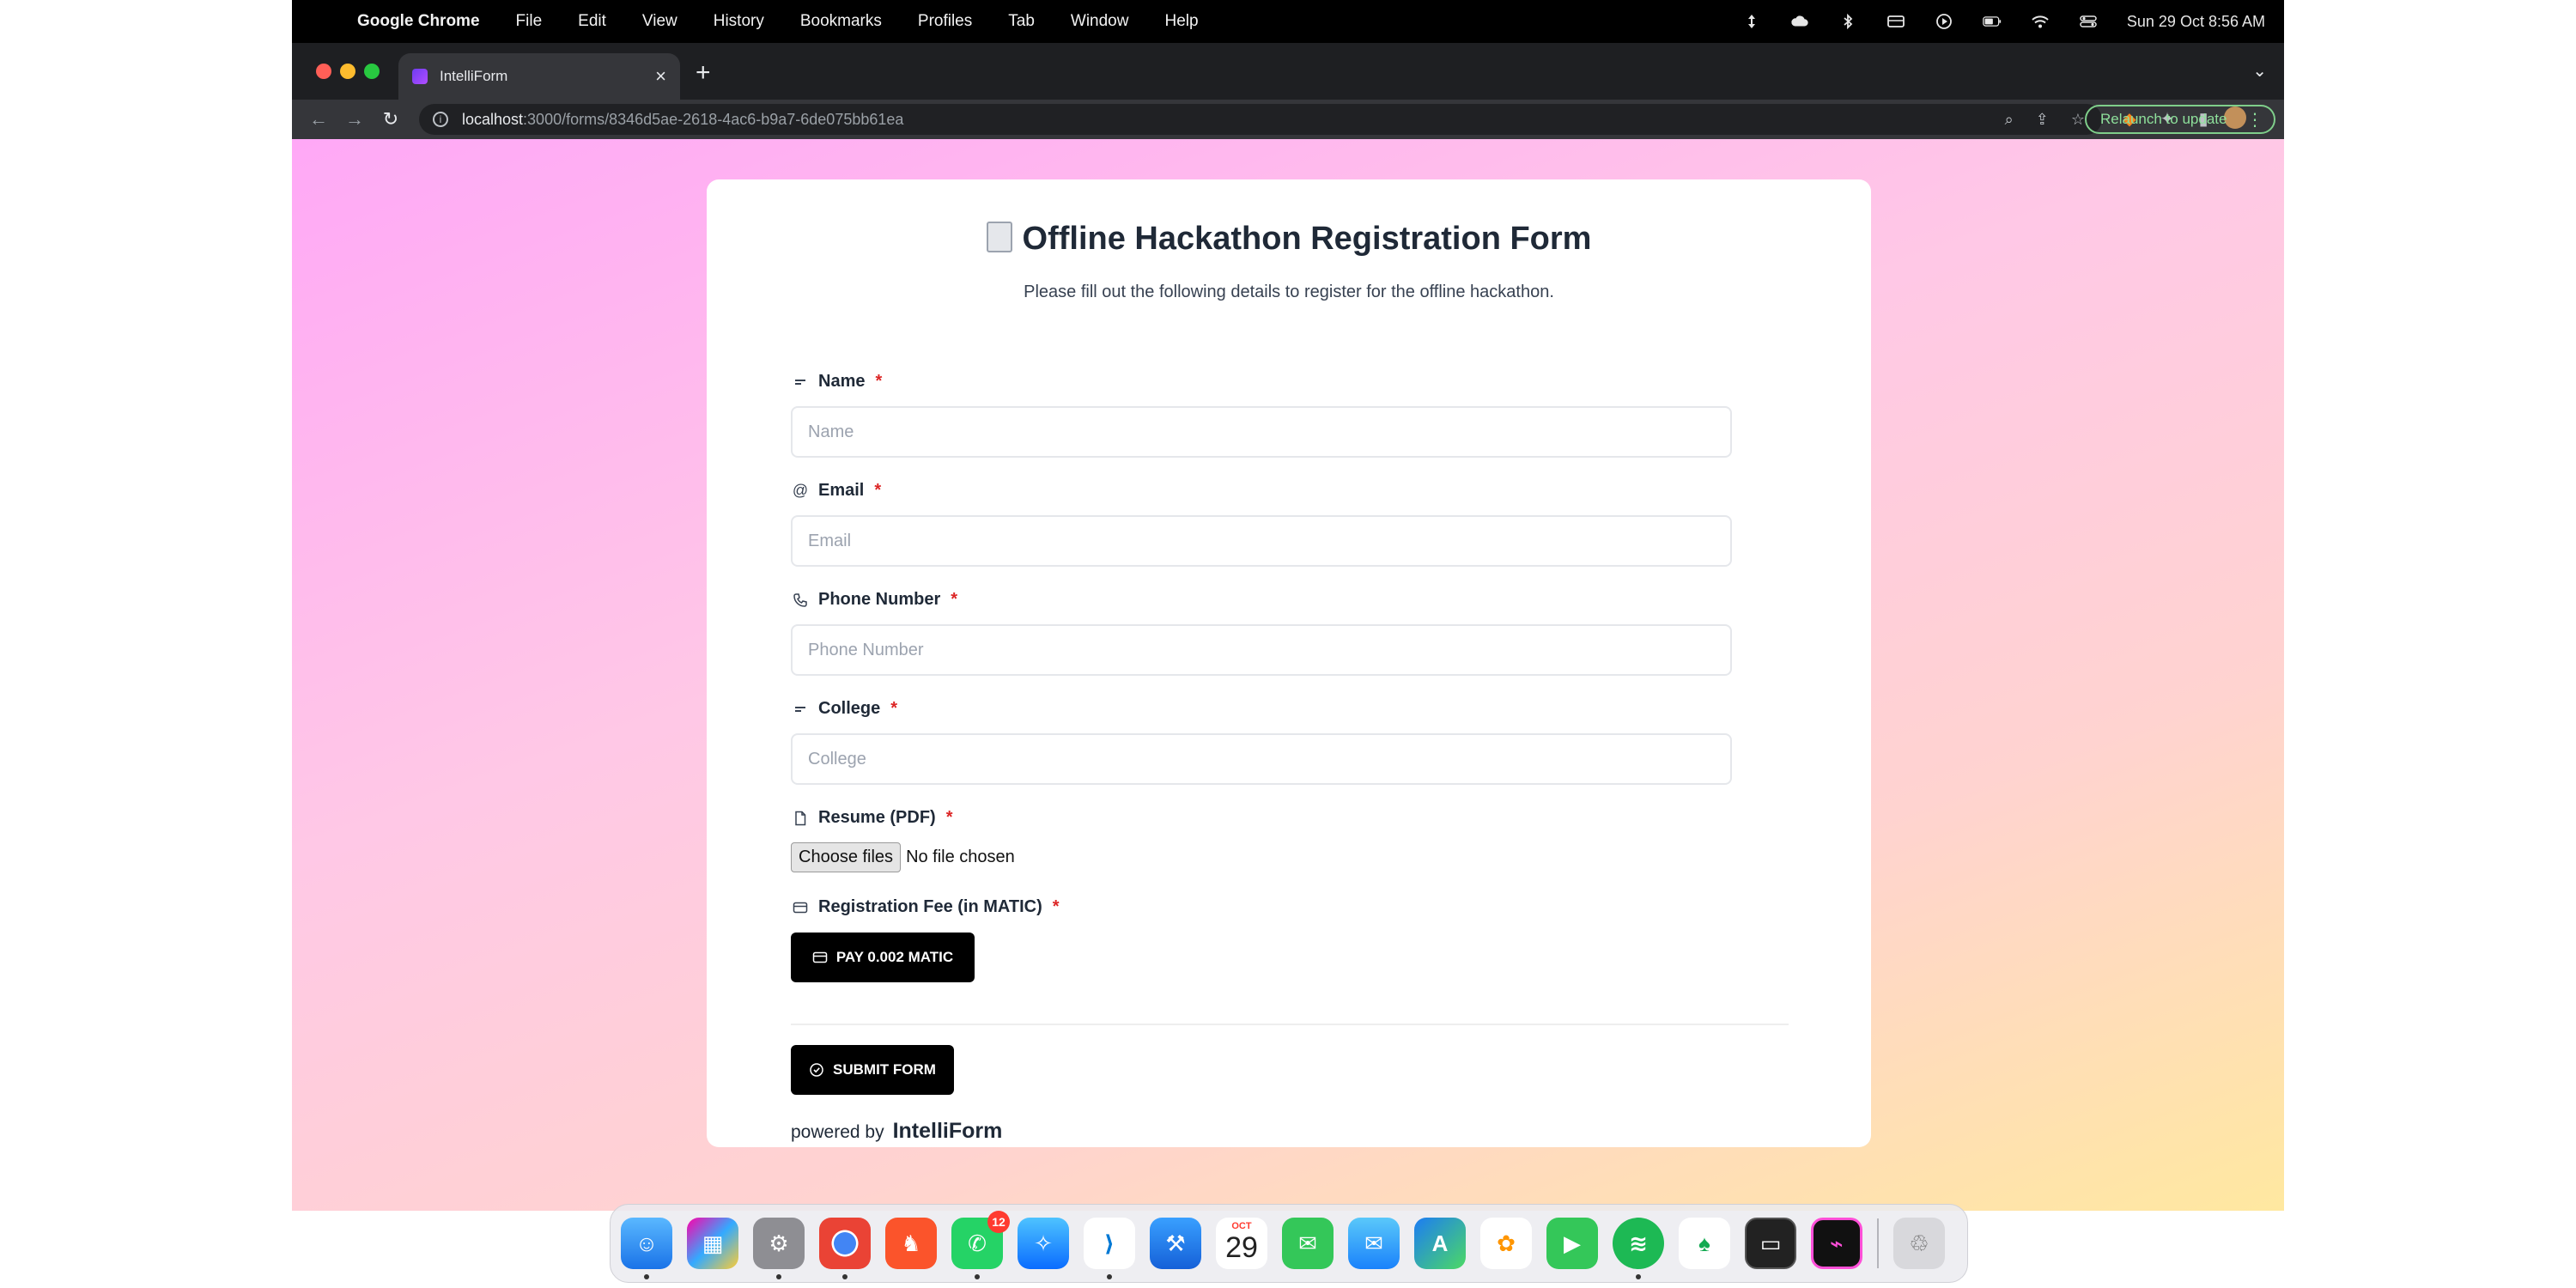 Image resolution: width=2576 pixels, height=1288 pixels. Describe the element at coordinates (1440, 1243) in the screenshot. I see `app-store-icon: A` at that location.